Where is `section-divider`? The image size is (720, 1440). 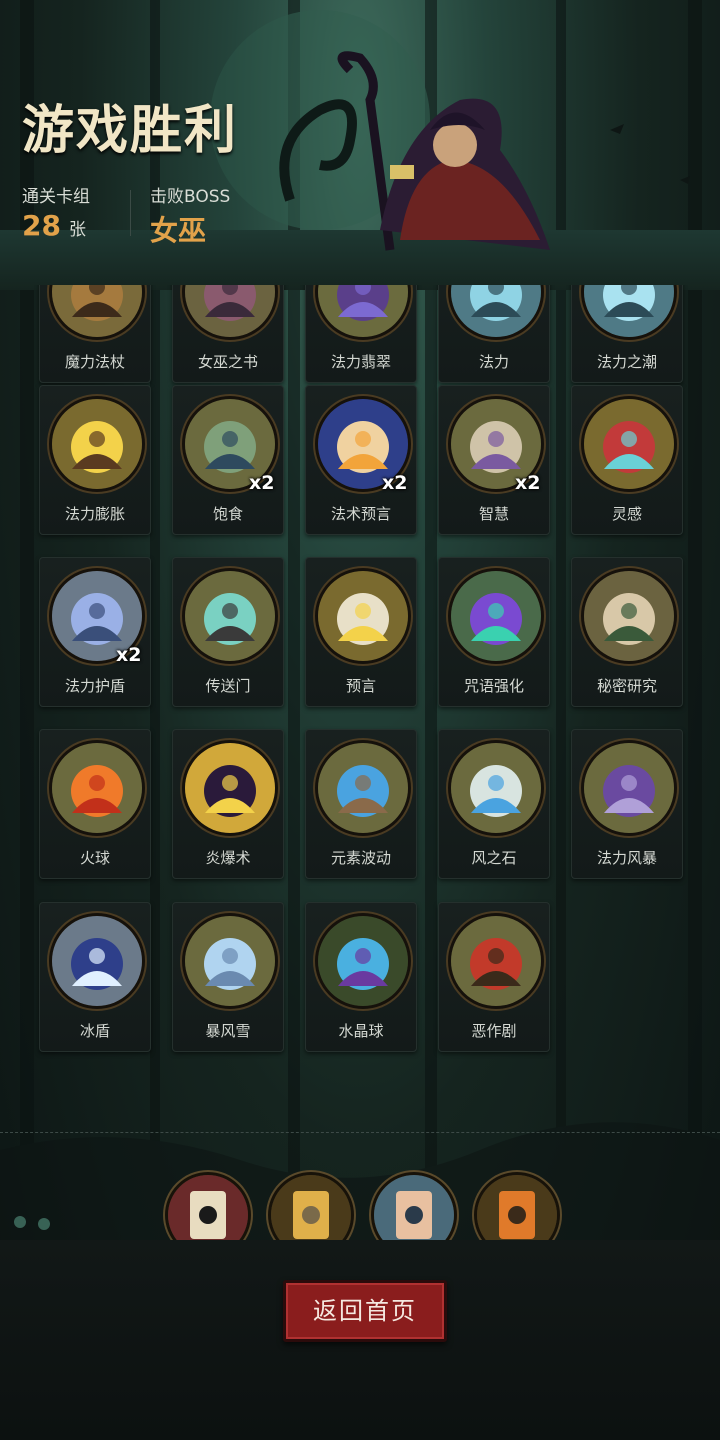 section-divider is located at coordinates (360, 1132).